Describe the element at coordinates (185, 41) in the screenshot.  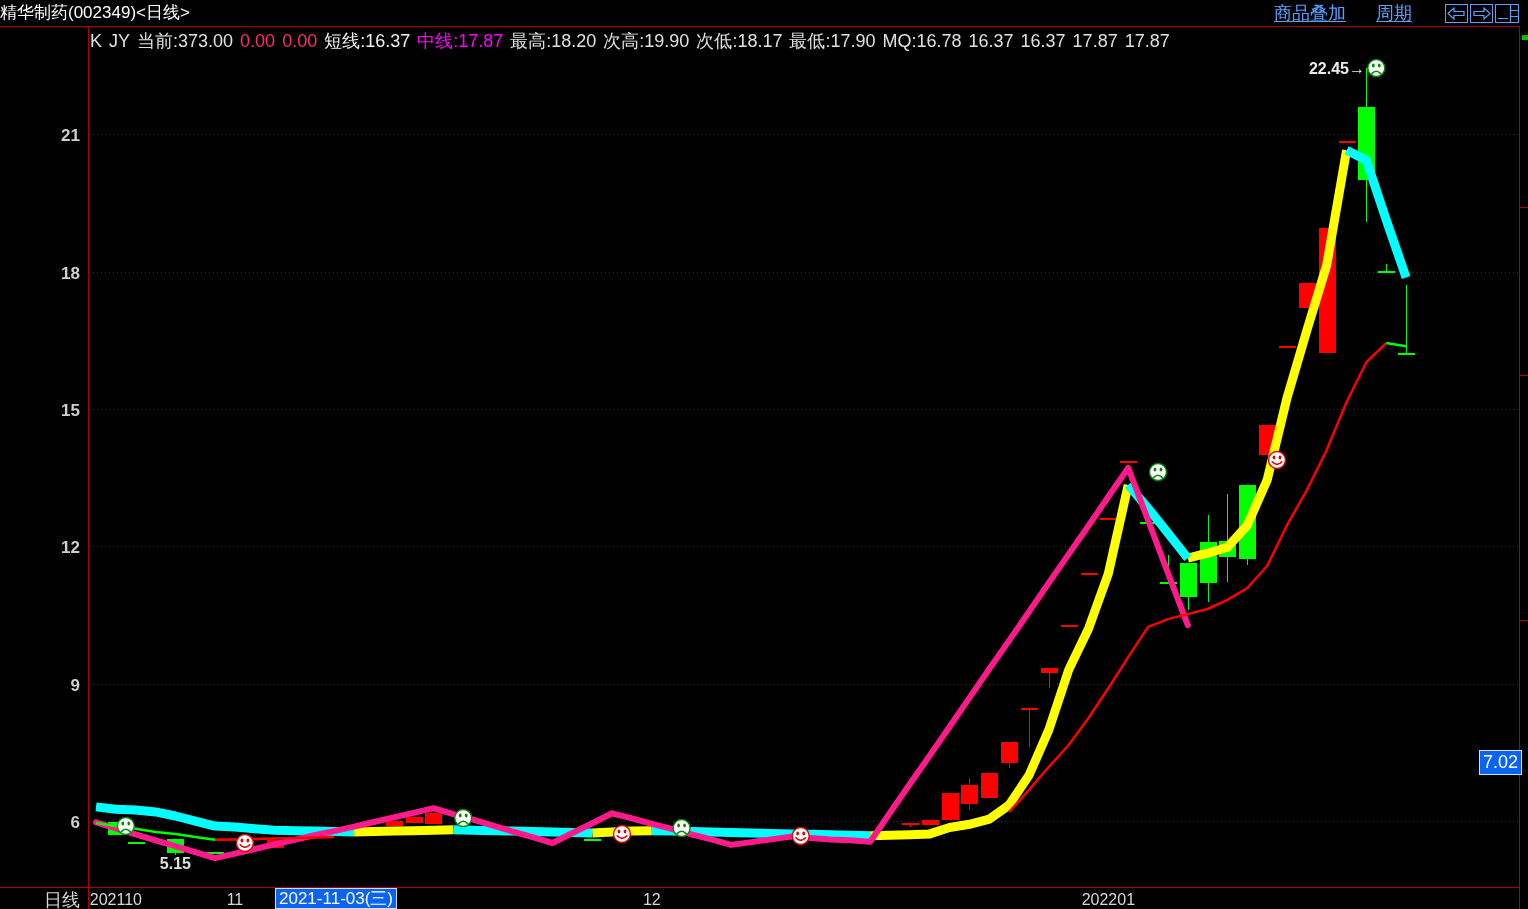
I see `indicator-value: 当前:373.00` at that location.